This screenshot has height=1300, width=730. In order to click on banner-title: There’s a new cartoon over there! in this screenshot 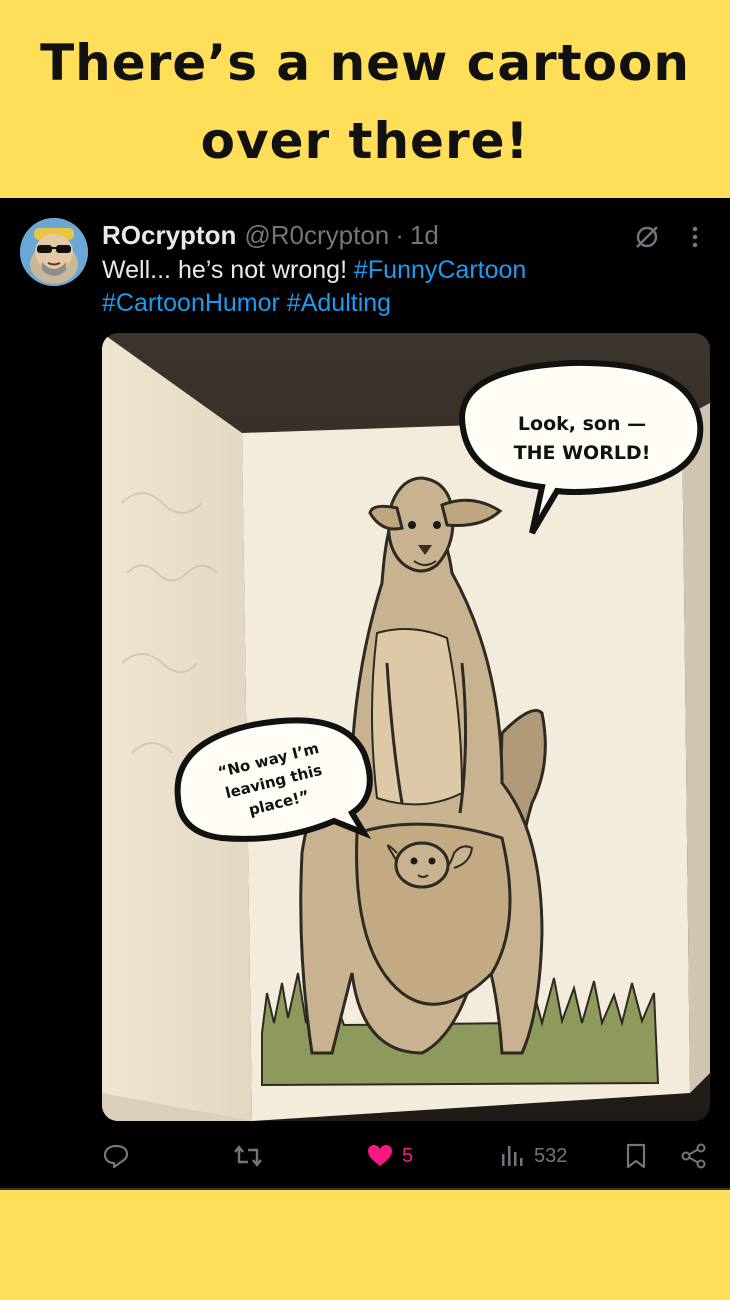, I will do `click(365, 99)`.